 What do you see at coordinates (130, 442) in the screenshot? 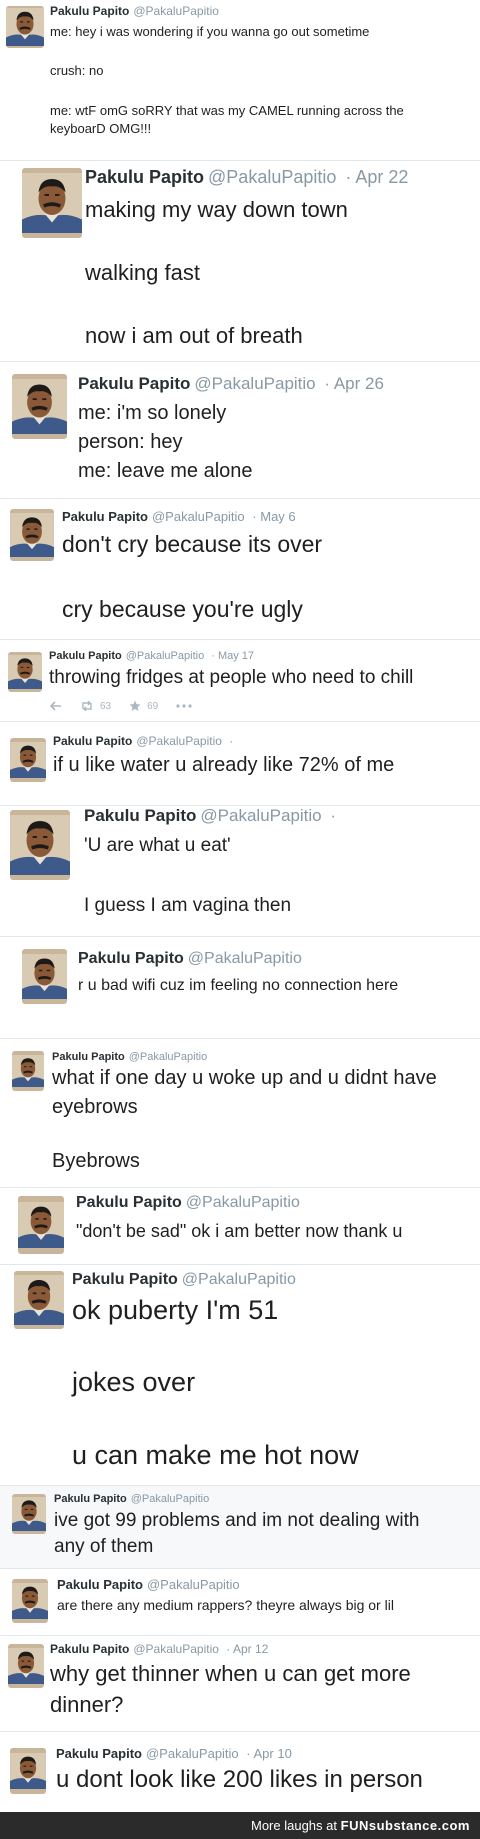
I see `tweet-text-line: person: hey` at bounding box center [130, 442].